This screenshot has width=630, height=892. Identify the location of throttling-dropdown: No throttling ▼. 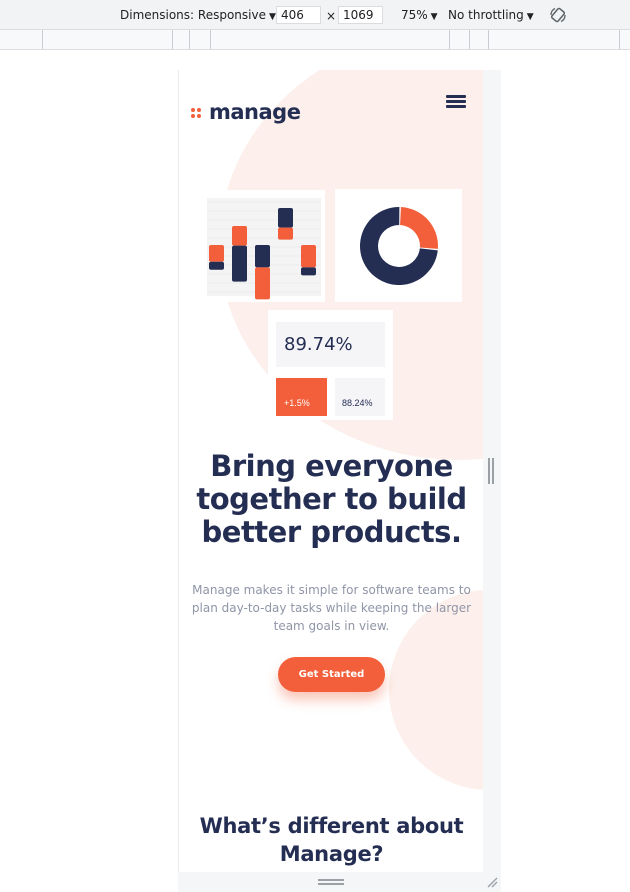
(491, 15).